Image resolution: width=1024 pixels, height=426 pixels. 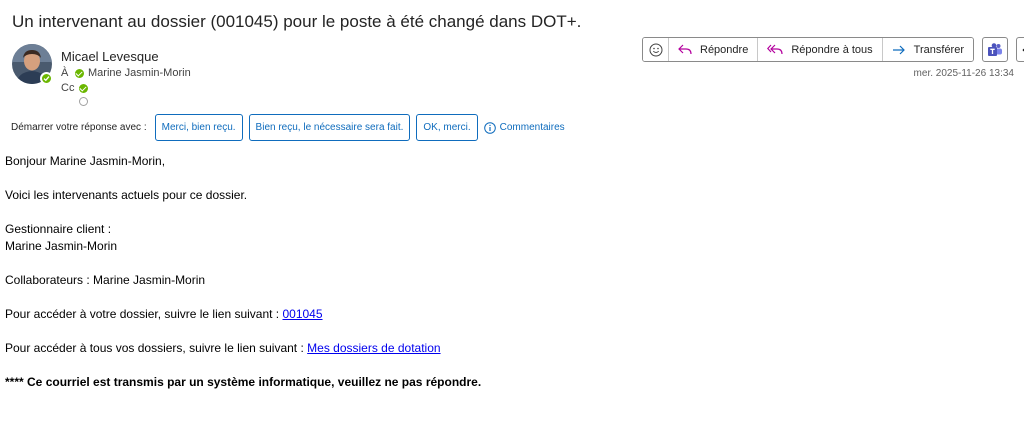 I want to click on sender-name: Micael Levesque, so click(x=110, y=56).